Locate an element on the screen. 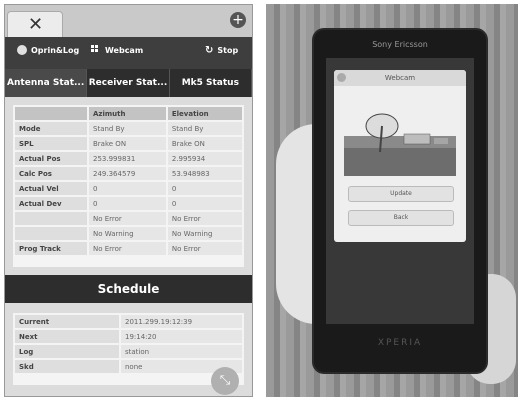  stop-label: Stop is located at coordinates (228, 50).